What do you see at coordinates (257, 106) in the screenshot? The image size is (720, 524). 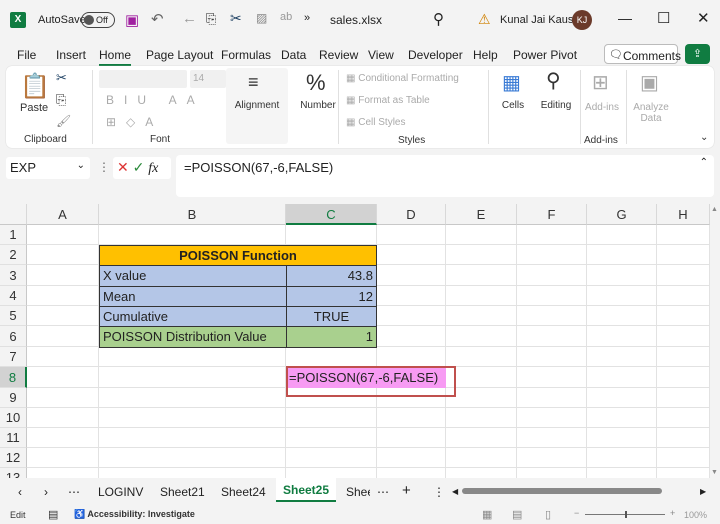 I see `alignment-button: ≡ Alignment` at bounding box center [257, 106].